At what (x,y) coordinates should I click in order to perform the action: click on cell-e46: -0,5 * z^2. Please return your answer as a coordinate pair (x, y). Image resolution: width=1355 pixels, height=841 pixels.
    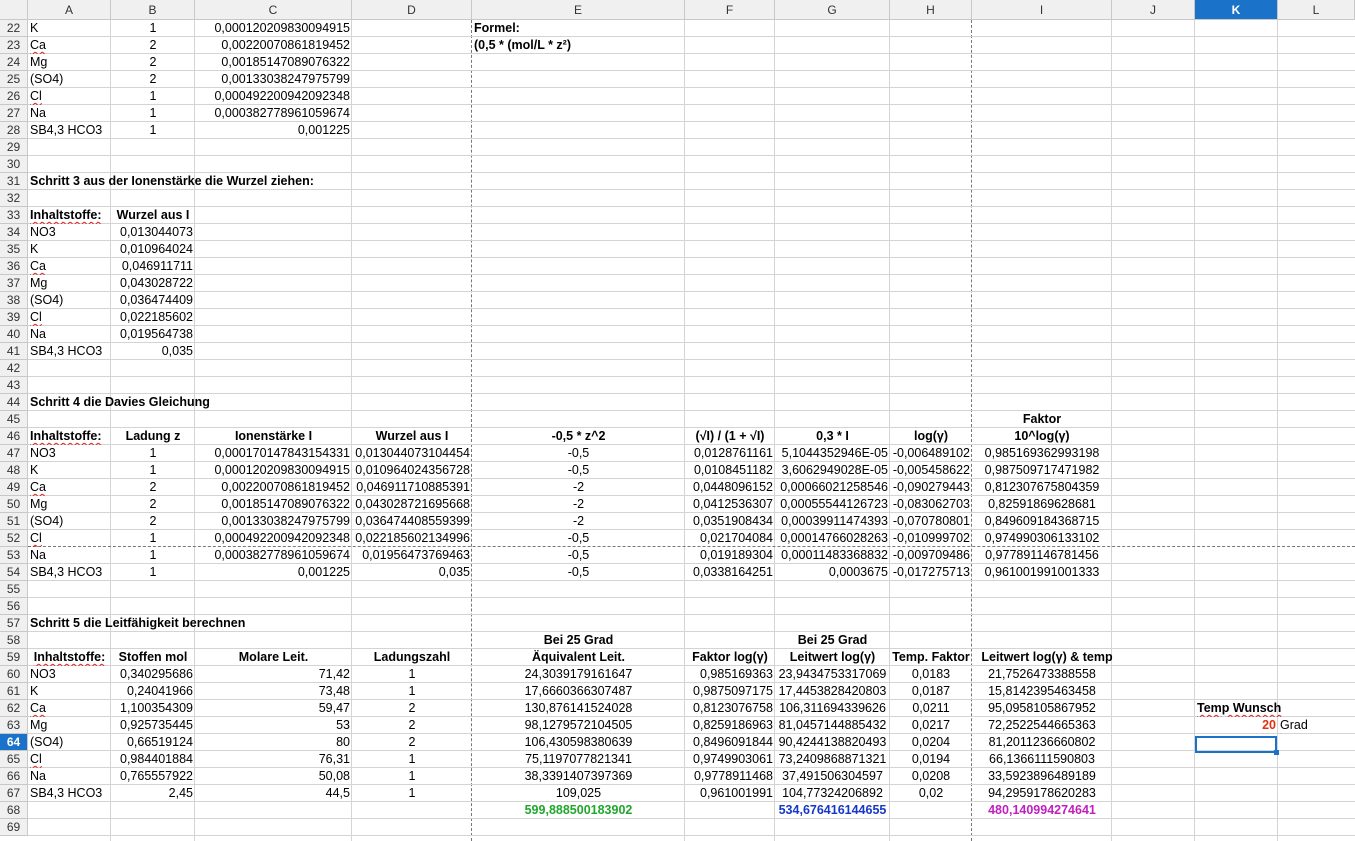
    Looking at the image, I should click on (578, 436).